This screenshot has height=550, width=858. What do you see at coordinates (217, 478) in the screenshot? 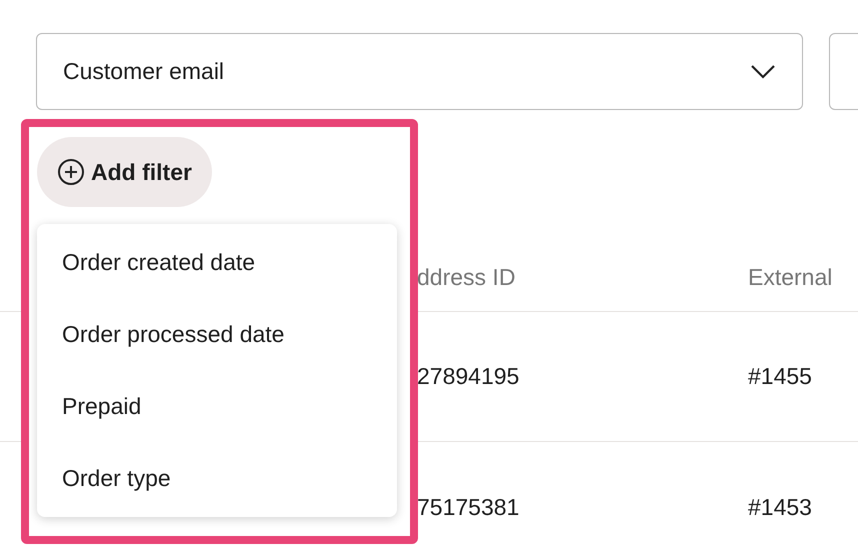
I see `menu-item: Order type` at bounding box center [217, 478].